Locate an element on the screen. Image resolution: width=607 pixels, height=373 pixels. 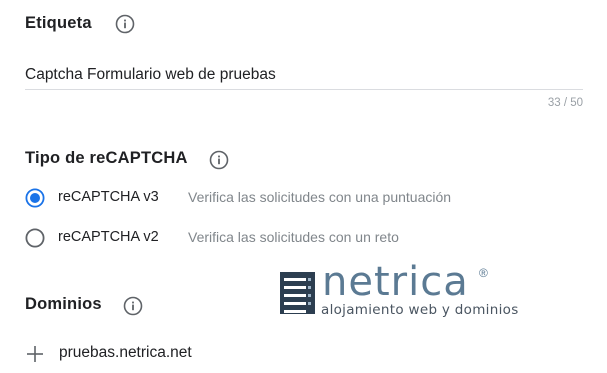
radio-button-selected is located at coordinates (35, 198).